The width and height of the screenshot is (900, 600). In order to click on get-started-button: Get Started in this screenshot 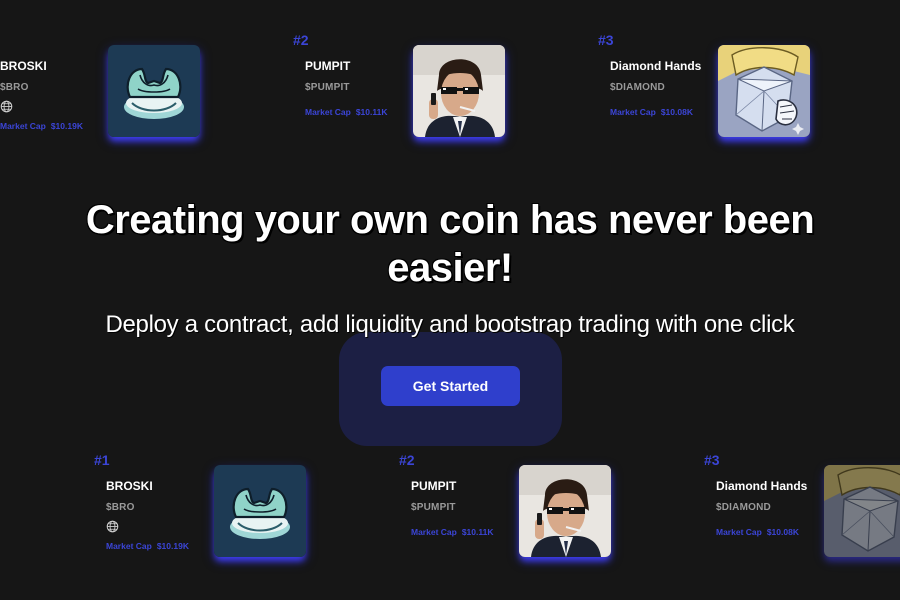, I will do `click(450, 386)`.